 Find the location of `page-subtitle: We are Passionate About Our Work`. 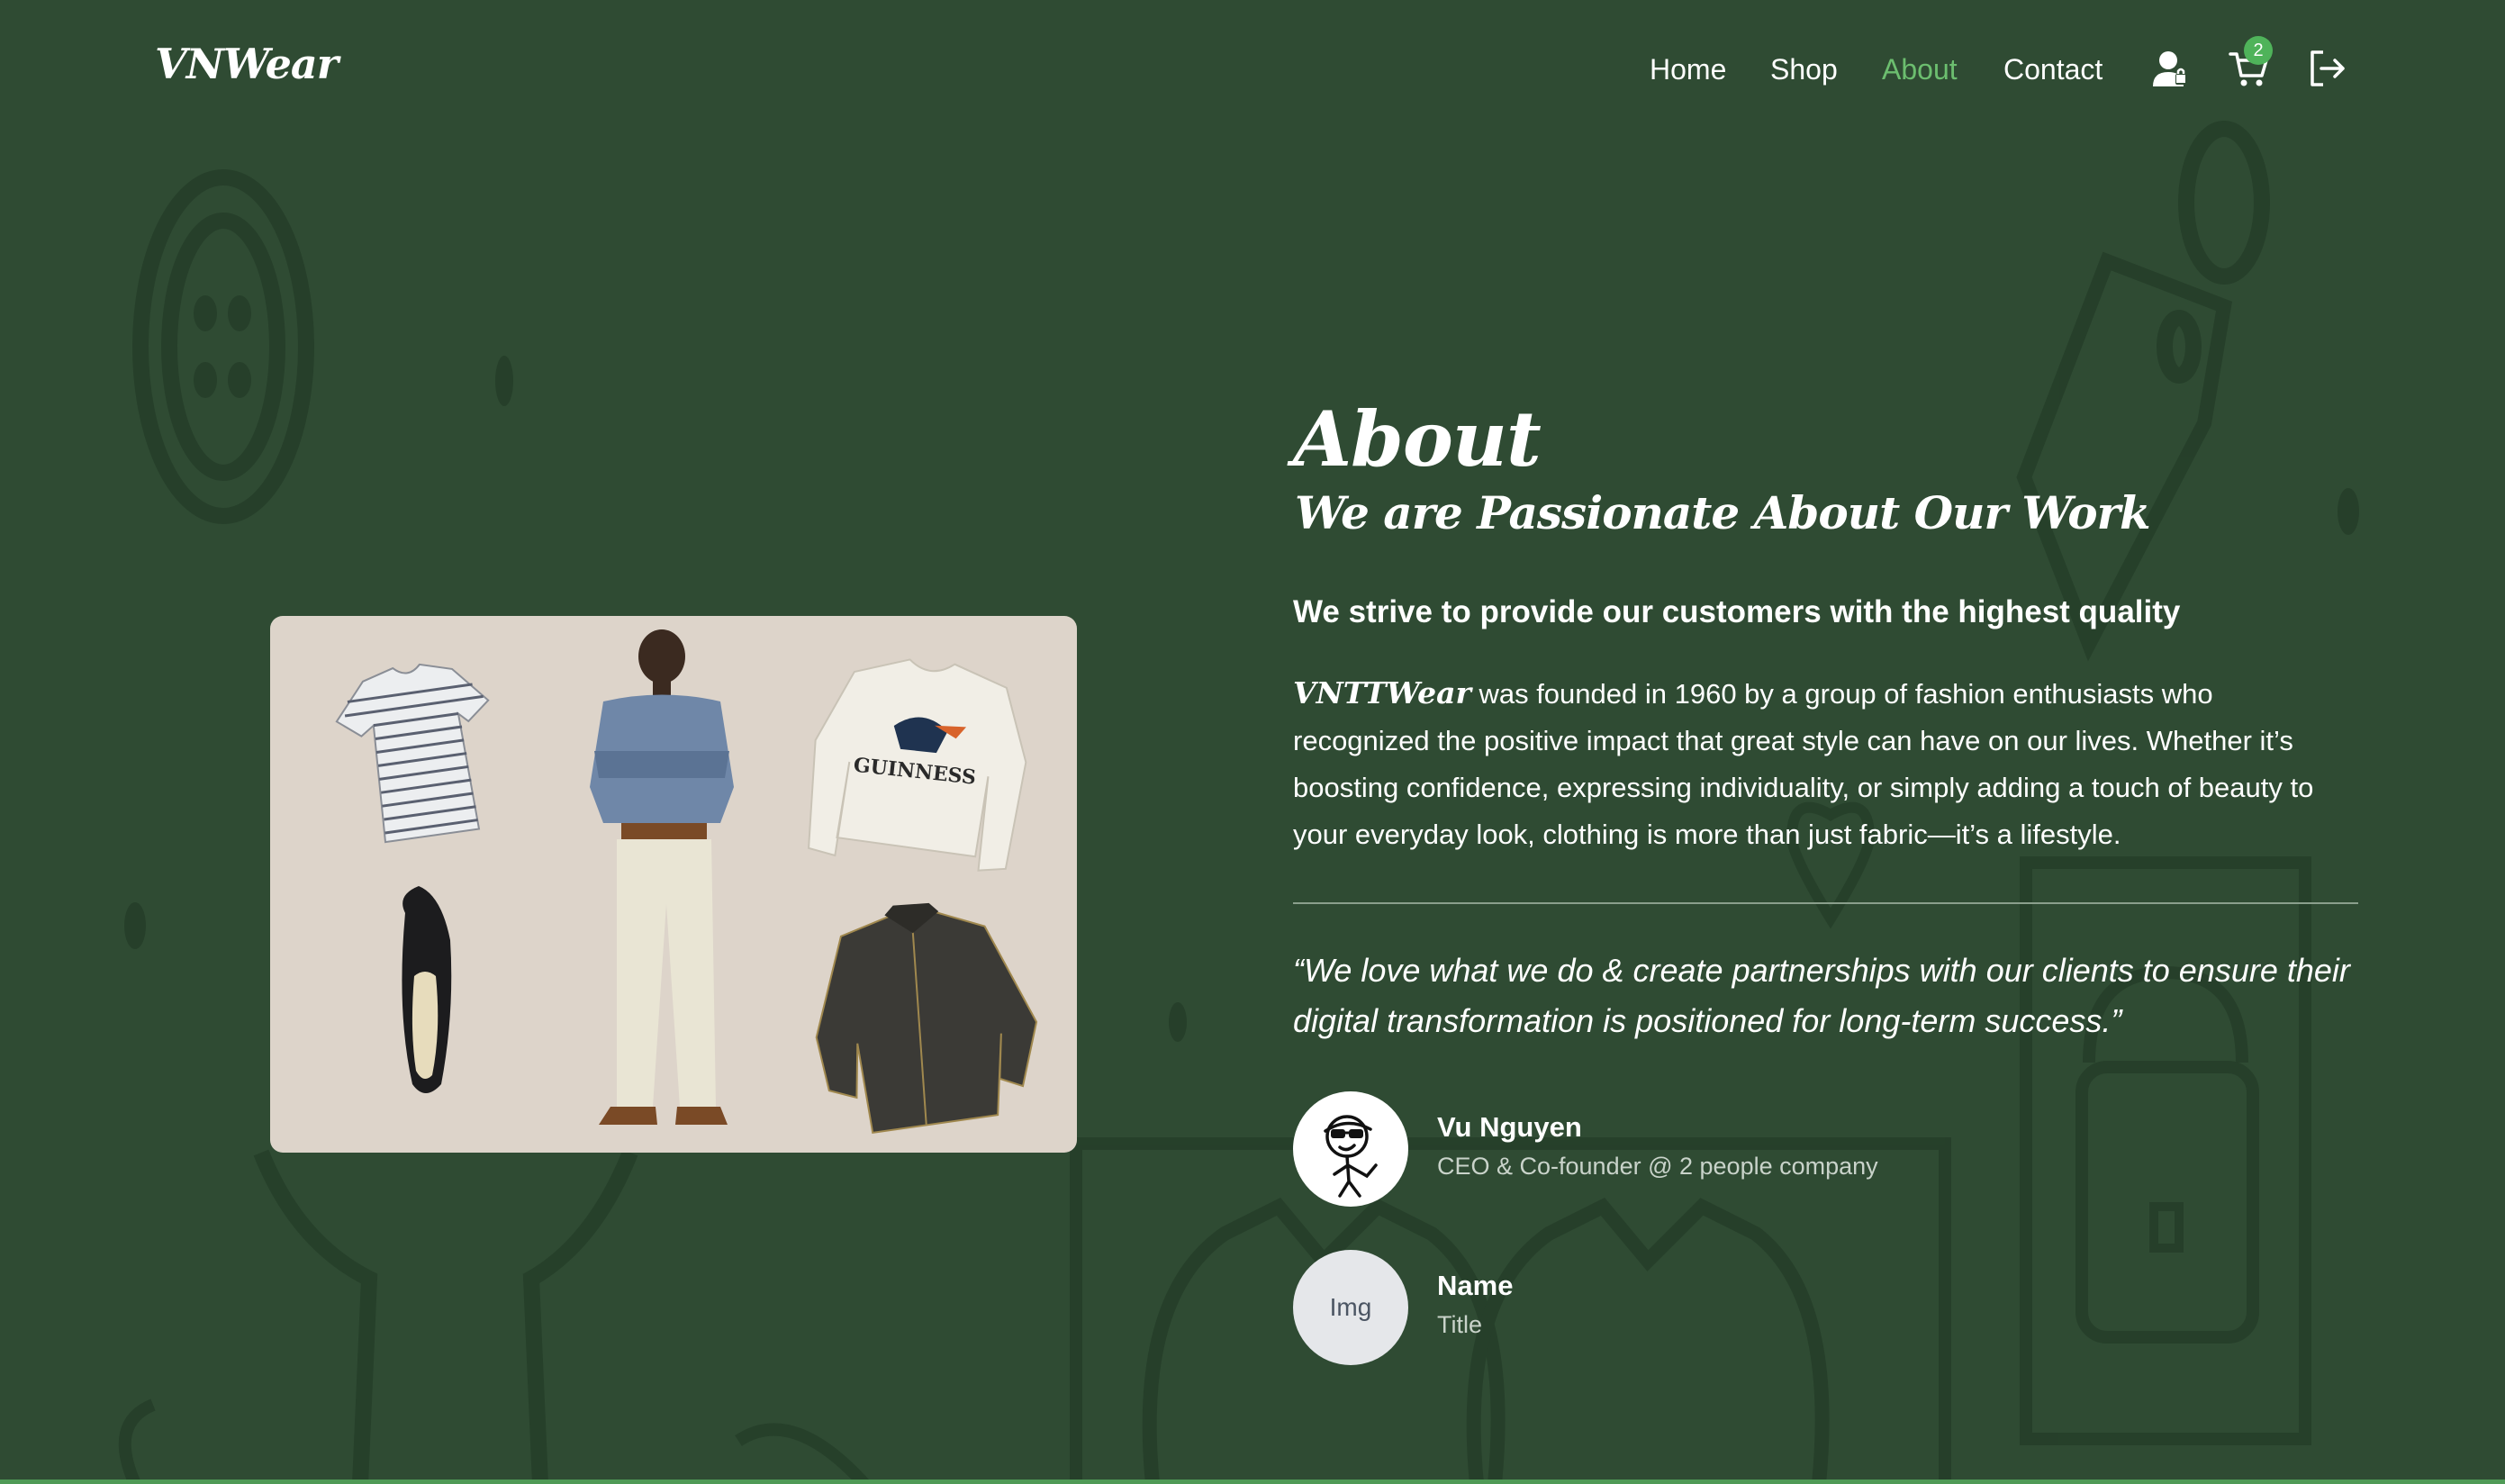

page-subtitle: We are Passionate About Our Work is located at coordinates (1723, 513).